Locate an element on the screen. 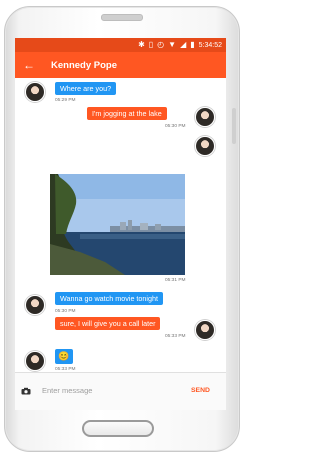 This screenshot has width=320, height=453. page-title: Kennedy Pope is located at coordinates (84, 65).